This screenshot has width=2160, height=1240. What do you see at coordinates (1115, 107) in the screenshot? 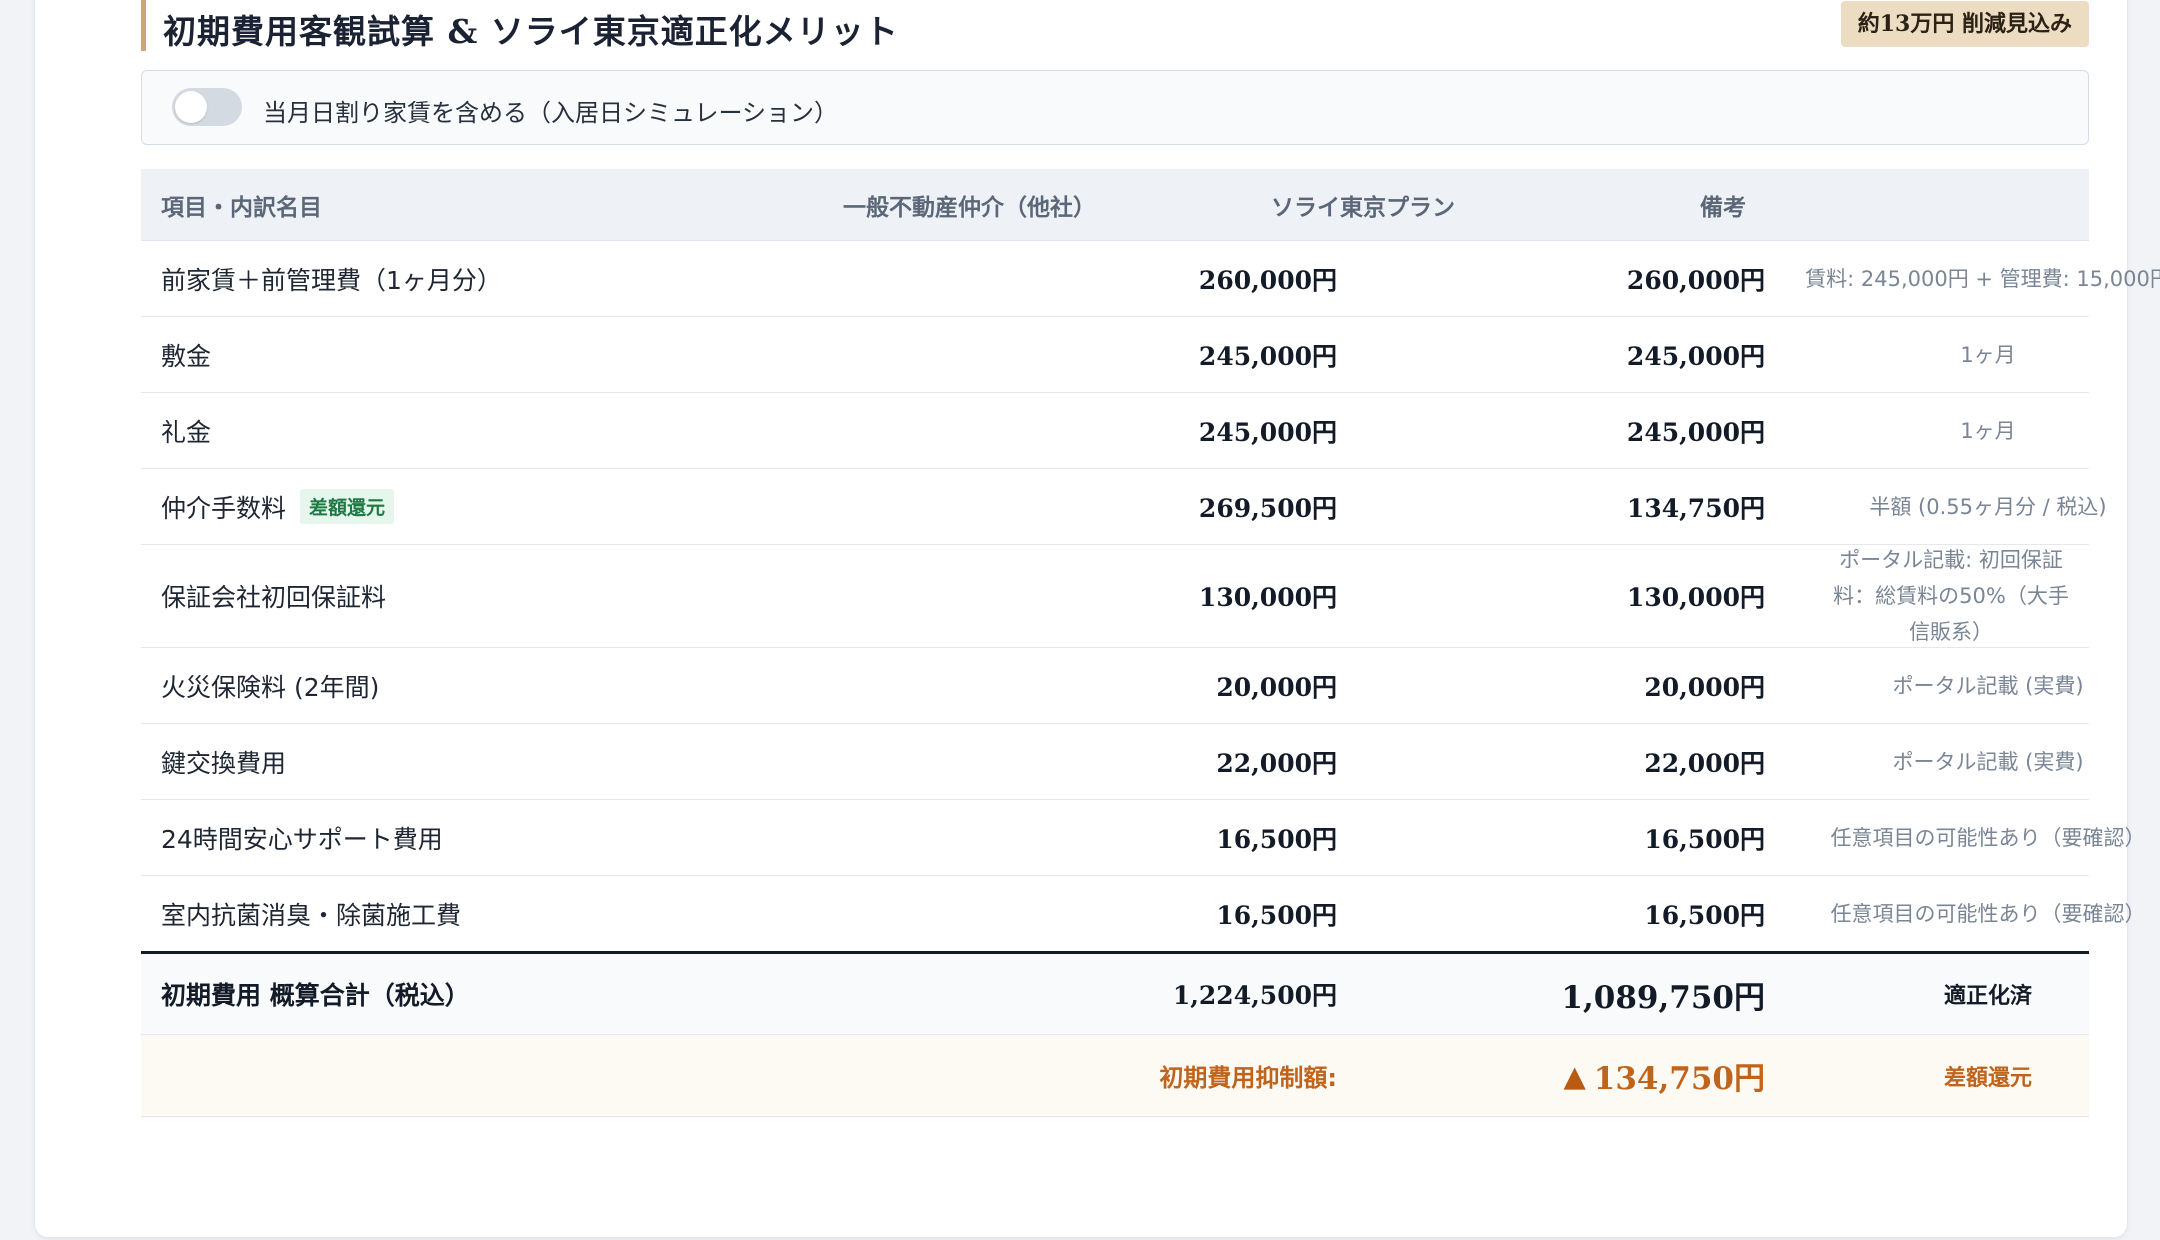
I see `prorated-rent-toggle-panel: 当月日割り家賃を含める（入居日シミュレーション）` at bounding box center [1115, 107].